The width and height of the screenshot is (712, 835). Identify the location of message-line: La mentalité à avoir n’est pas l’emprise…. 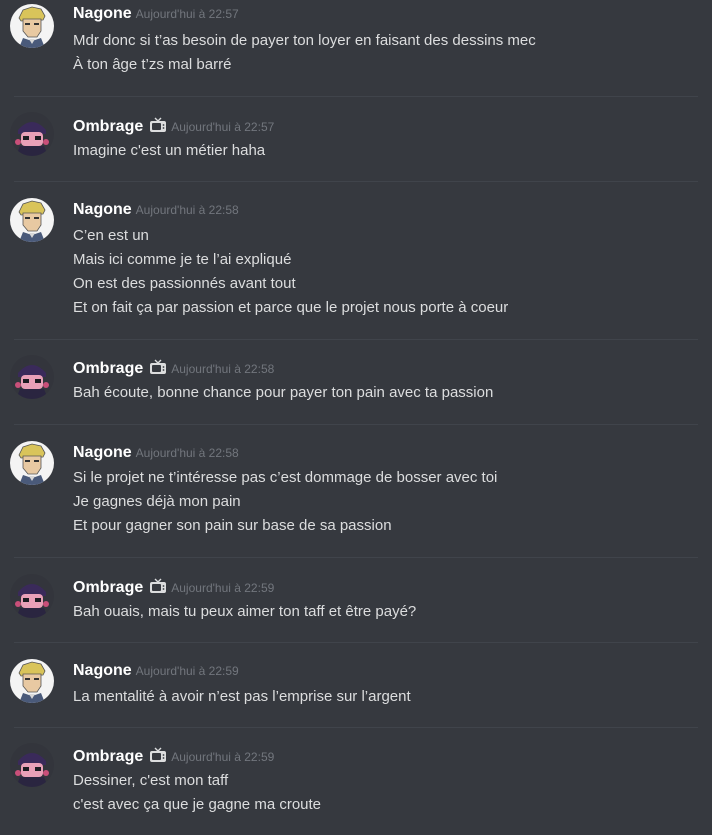
(242, 696).